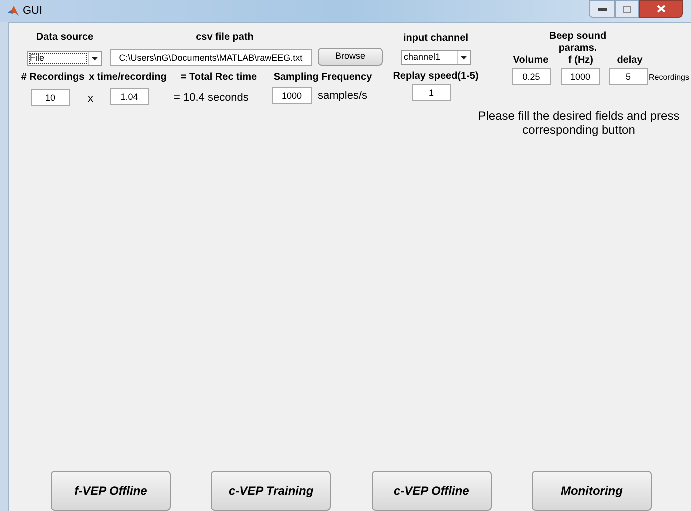 This screenshot has height=511, width=691. Describe the element at coordinates (343, 96) in the screenshot. I see `static-text: samples/s` at that location.